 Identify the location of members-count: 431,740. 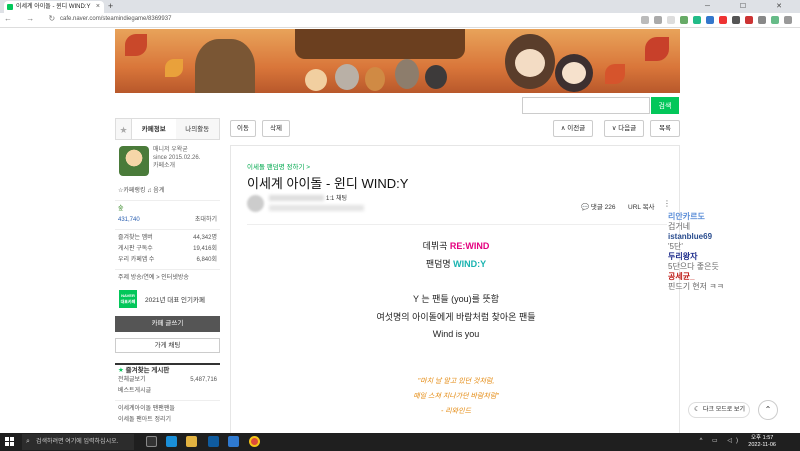
(129, 220).